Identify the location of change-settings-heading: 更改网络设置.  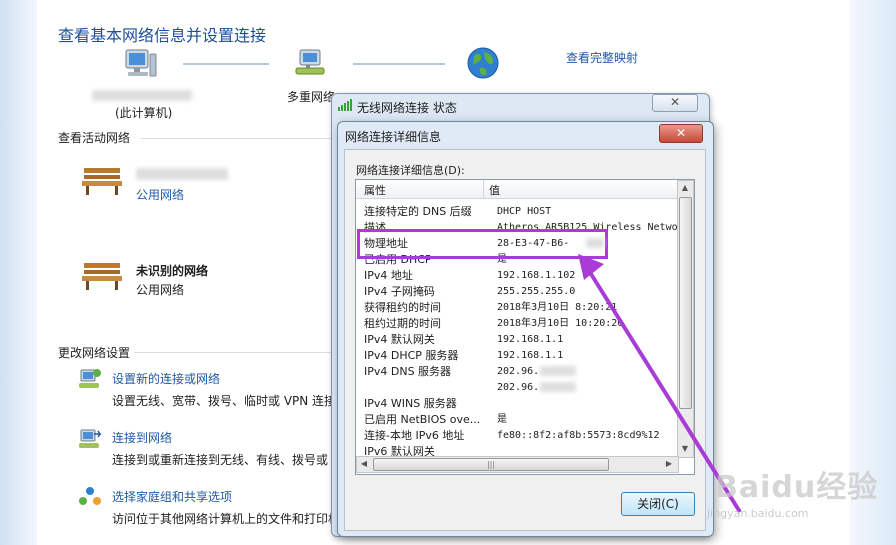
(94, 353).